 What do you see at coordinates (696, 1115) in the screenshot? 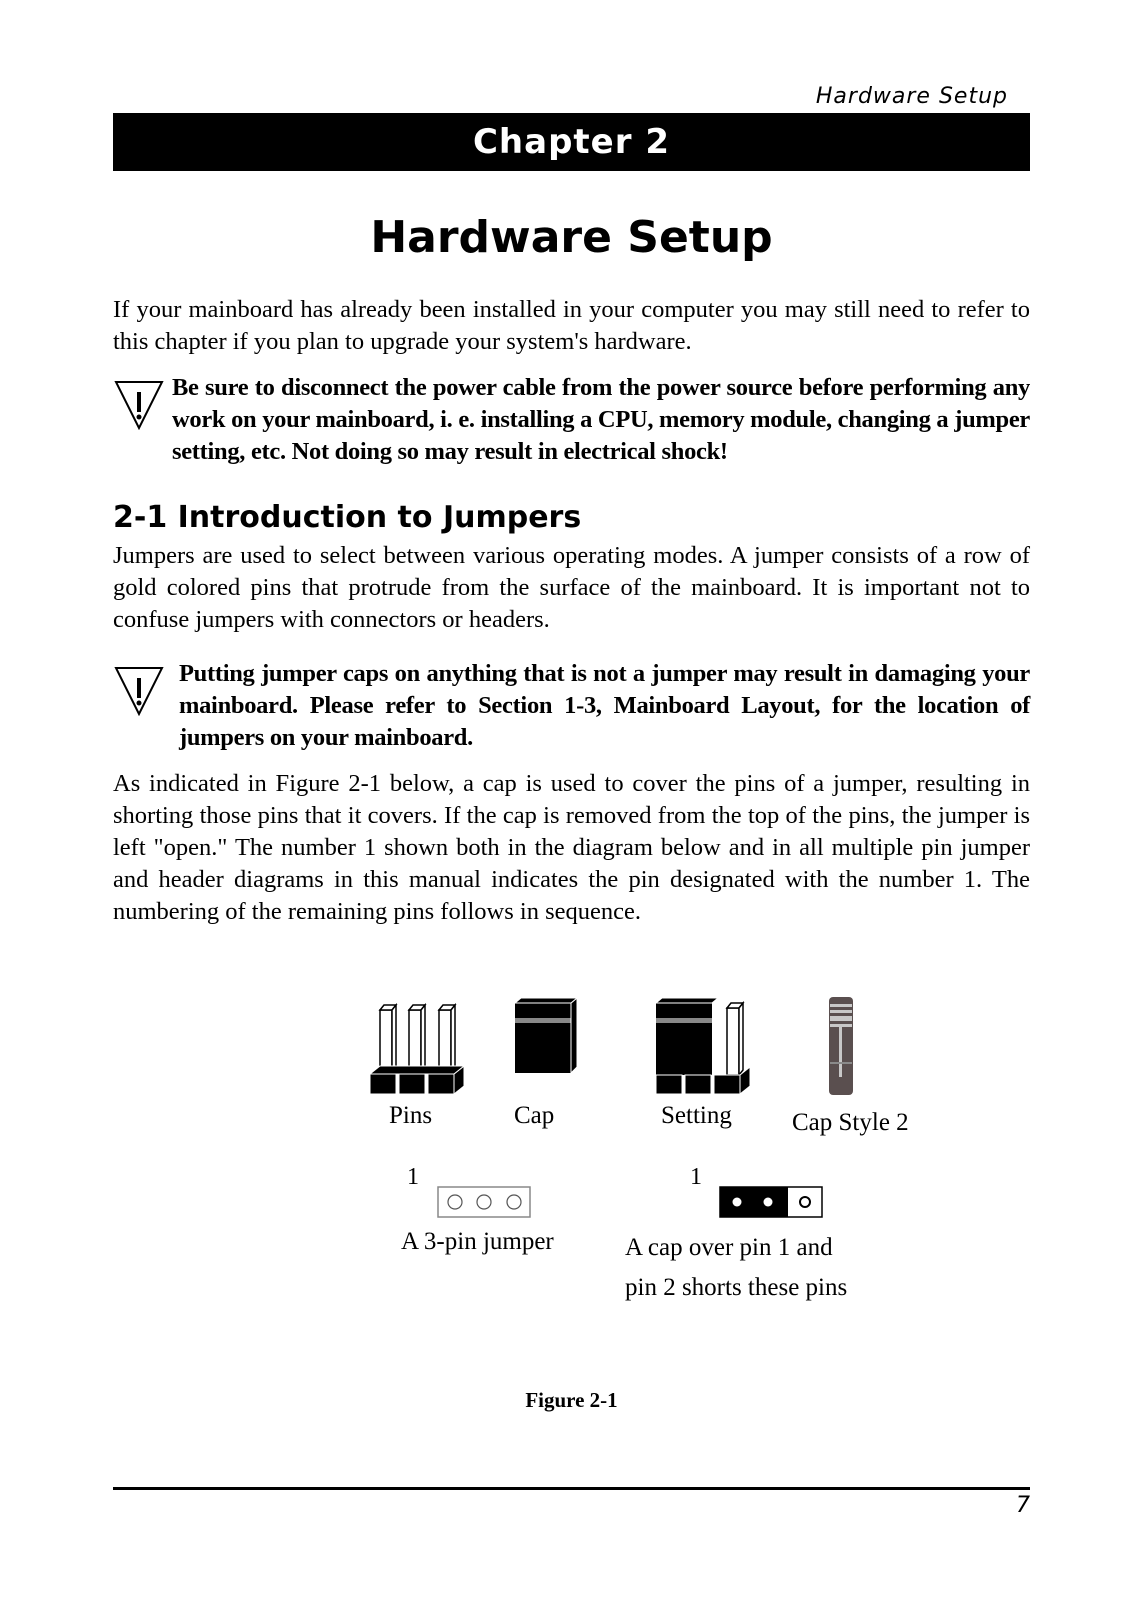
I see `label-setting: Setting` at bounding box center [696, 1115].